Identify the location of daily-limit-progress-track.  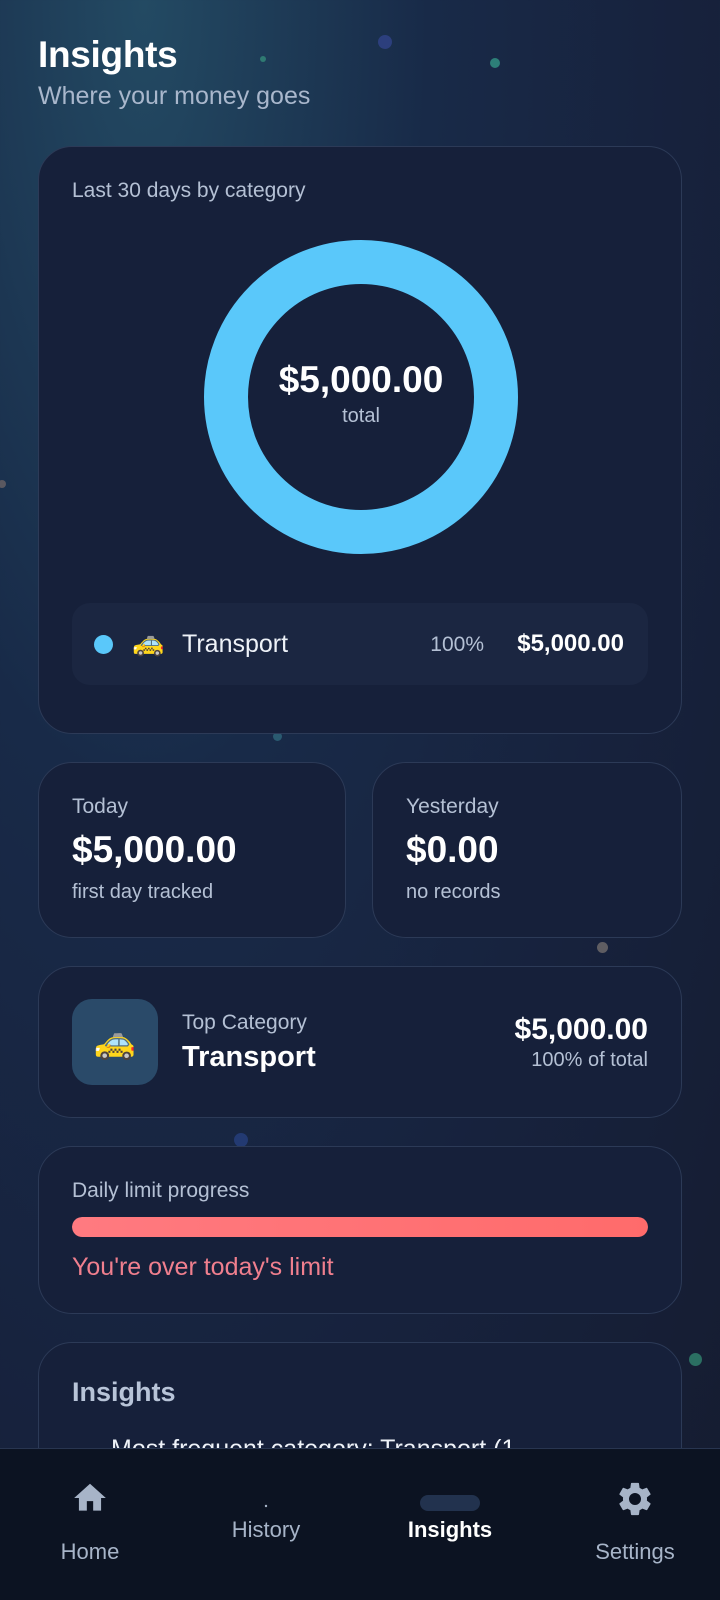
(360, 1227).